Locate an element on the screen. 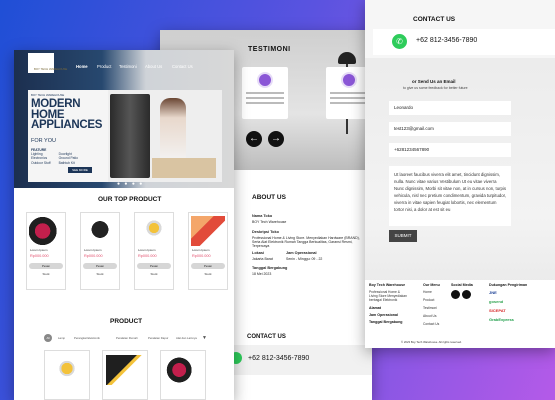 The height and width of the screenshot is (400, 555). arrow-right-icon: → is located at coordinates (276, 139).